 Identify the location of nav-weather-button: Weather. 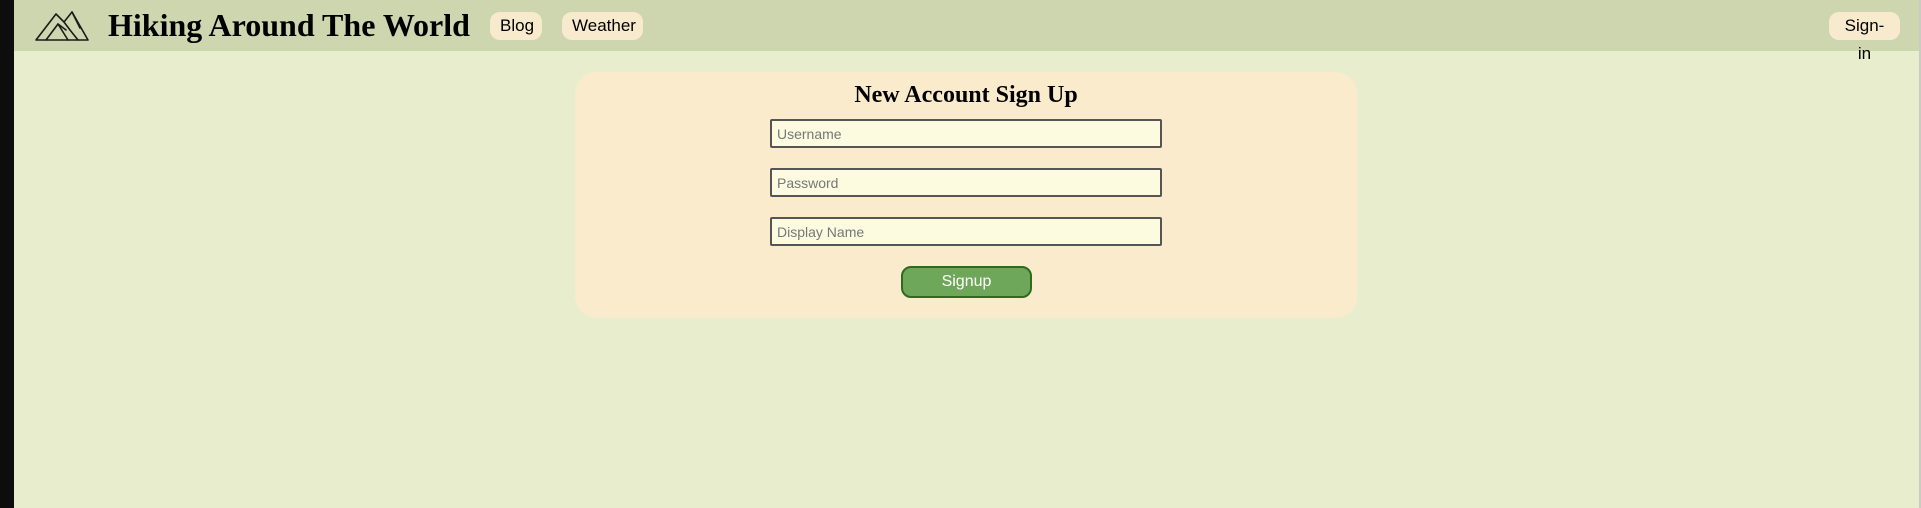
(602, 26).